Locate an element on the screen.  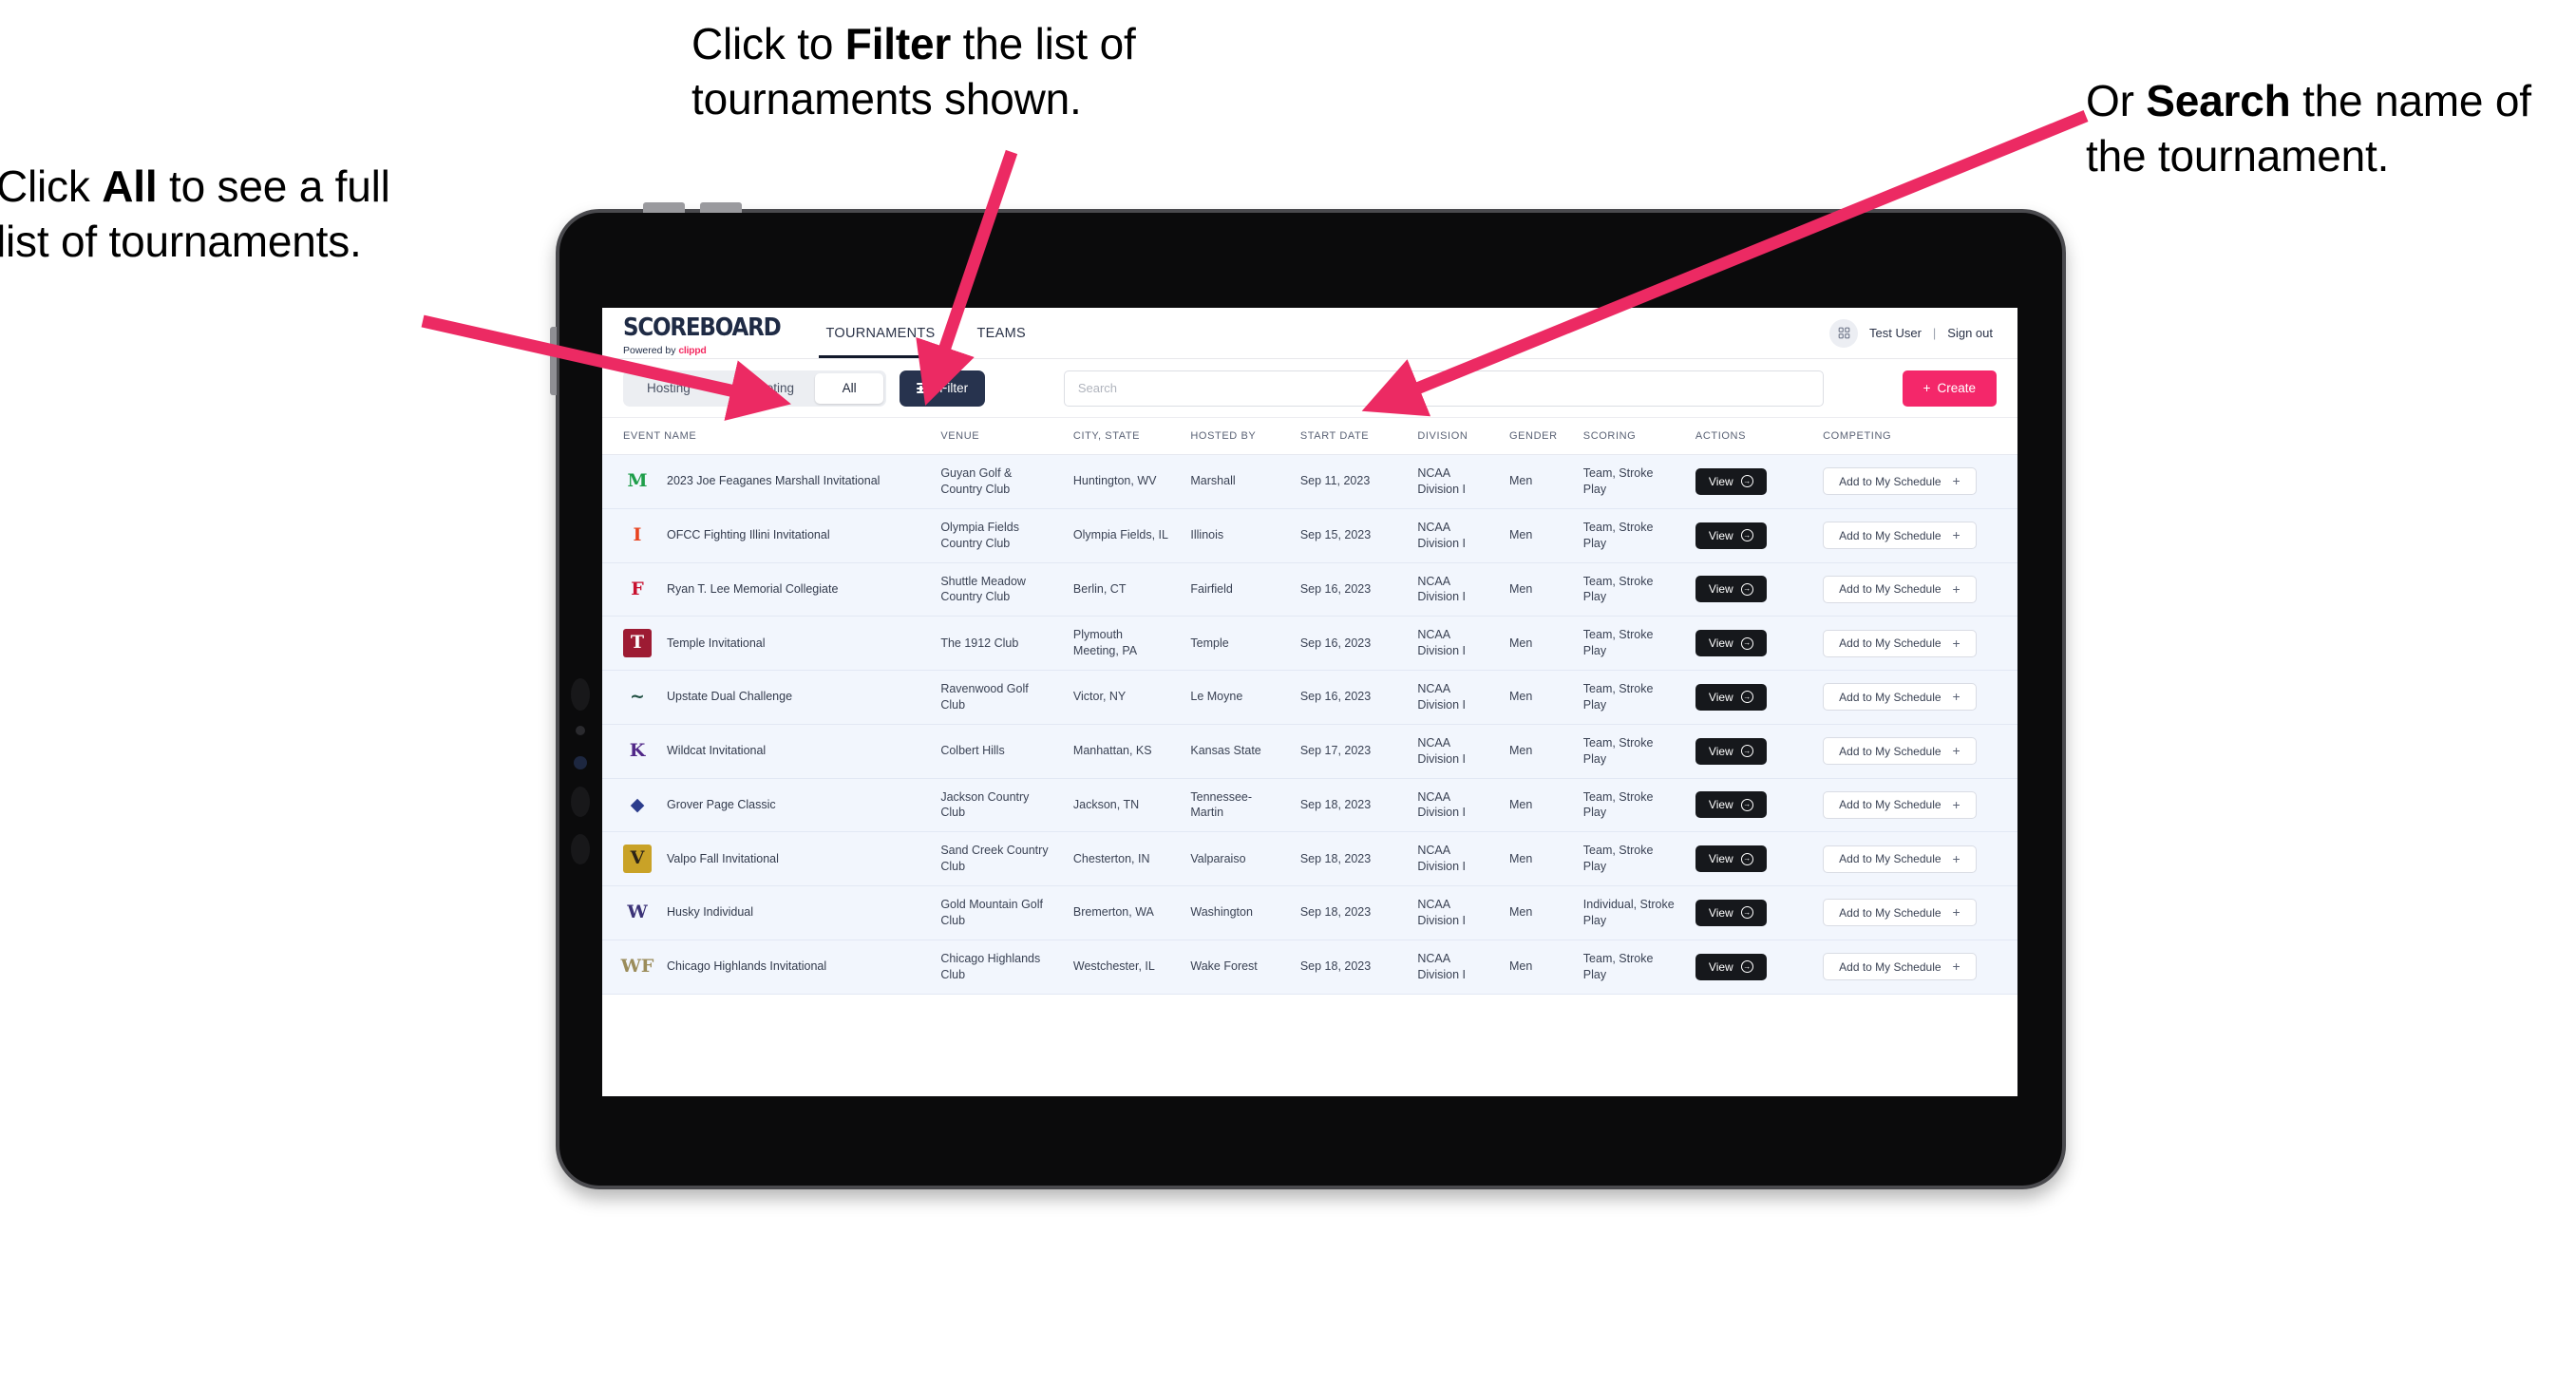
cell-city-state: Victor, NY is located at coordinates (1122, 697).